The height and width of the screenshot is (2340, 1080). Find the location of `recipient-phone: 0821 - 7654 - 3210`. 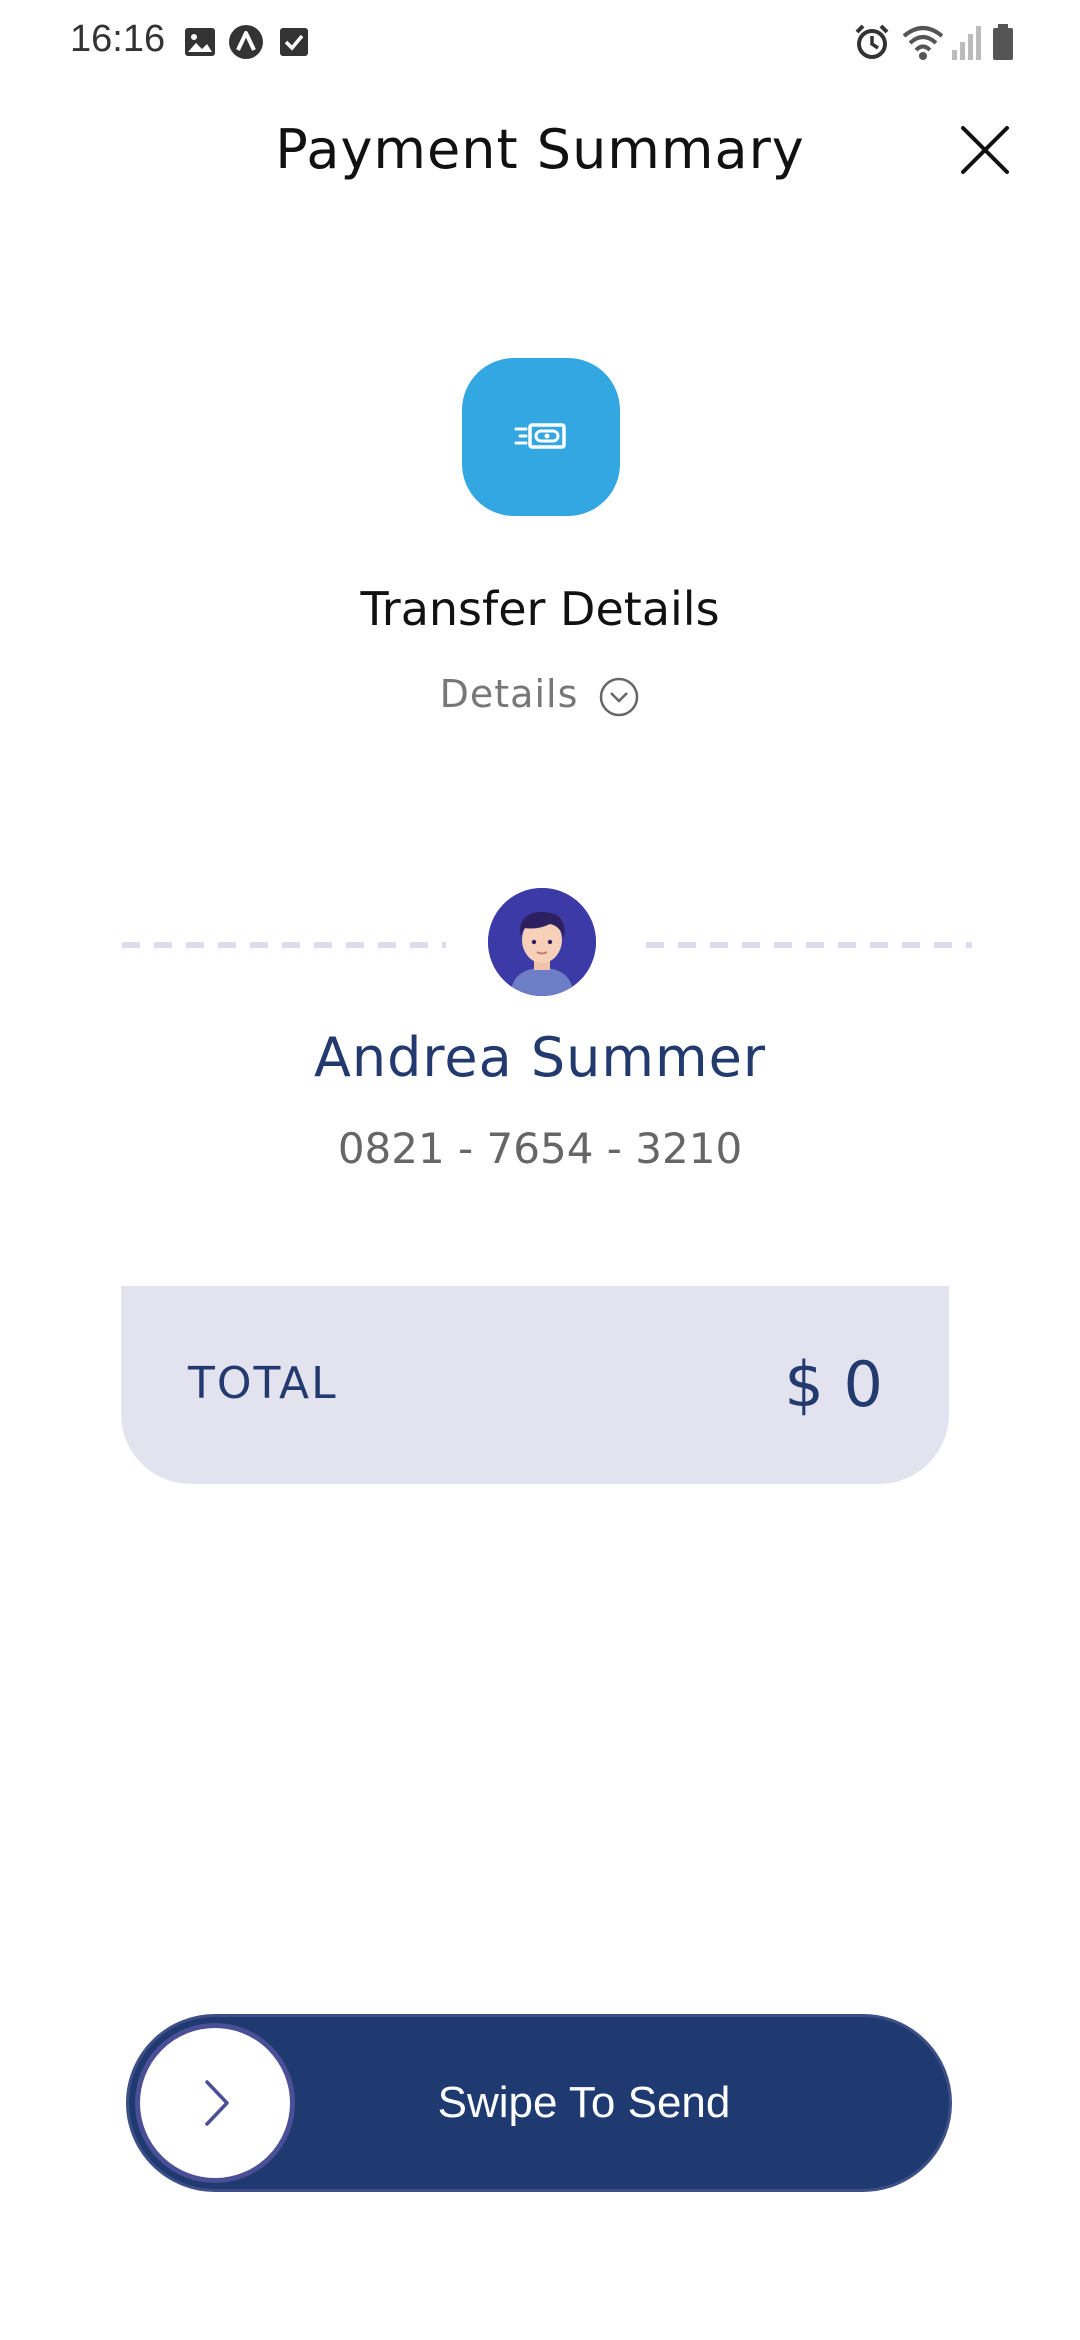

recipient-phone: 0821 - 7654 - 3210 is located at coordinates (540, 1148).